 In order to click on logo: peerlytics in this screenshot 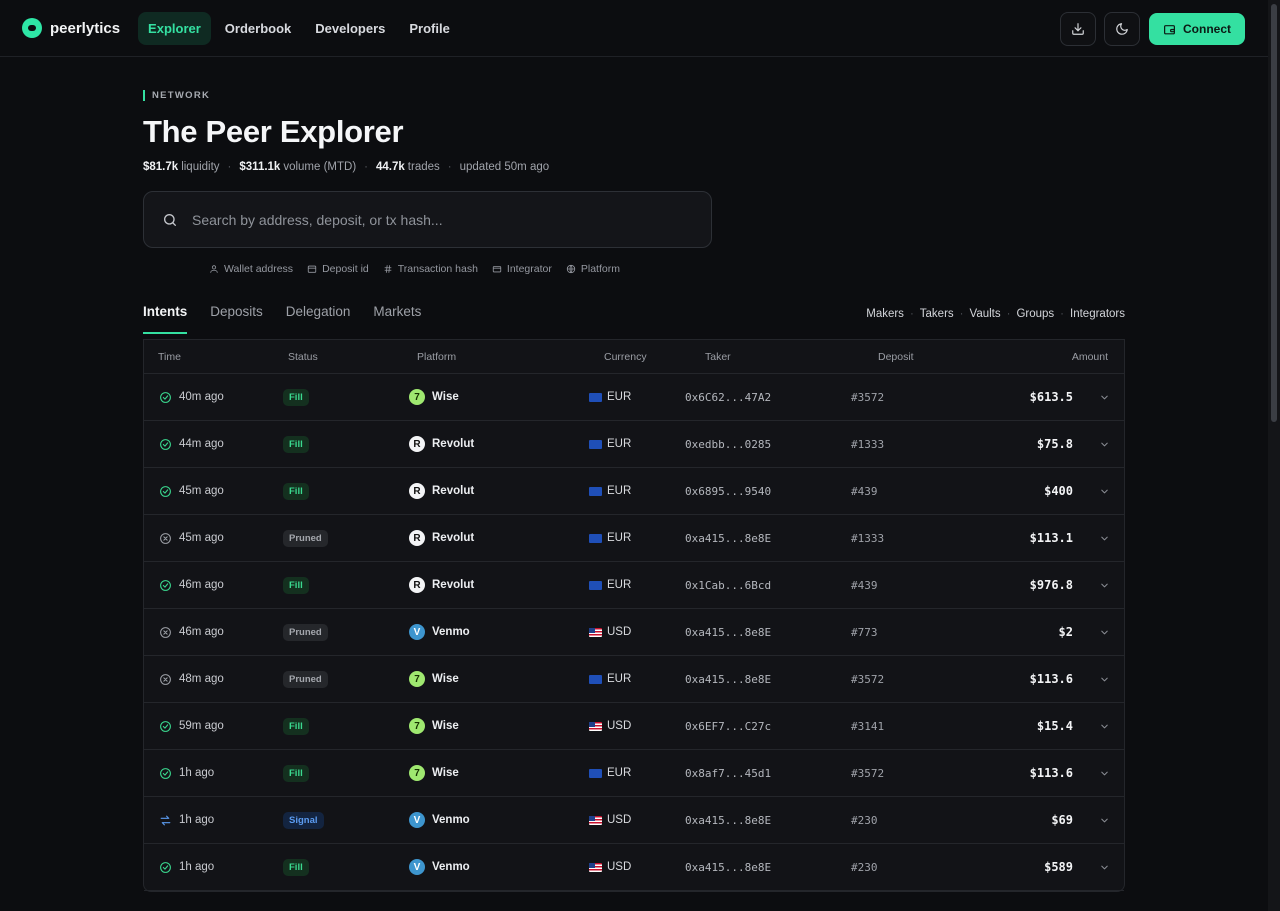, I will do `click(71, 28)`.